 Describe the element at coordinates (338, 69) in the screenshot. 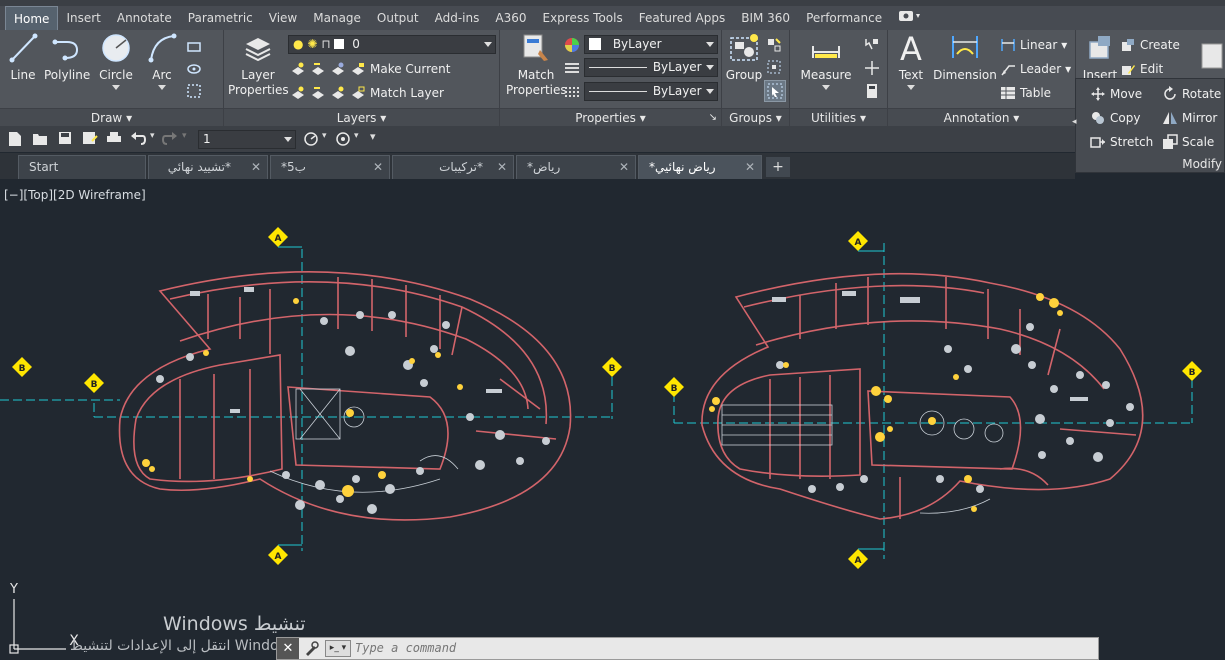

I see `layer-freeze-icon` at that location.